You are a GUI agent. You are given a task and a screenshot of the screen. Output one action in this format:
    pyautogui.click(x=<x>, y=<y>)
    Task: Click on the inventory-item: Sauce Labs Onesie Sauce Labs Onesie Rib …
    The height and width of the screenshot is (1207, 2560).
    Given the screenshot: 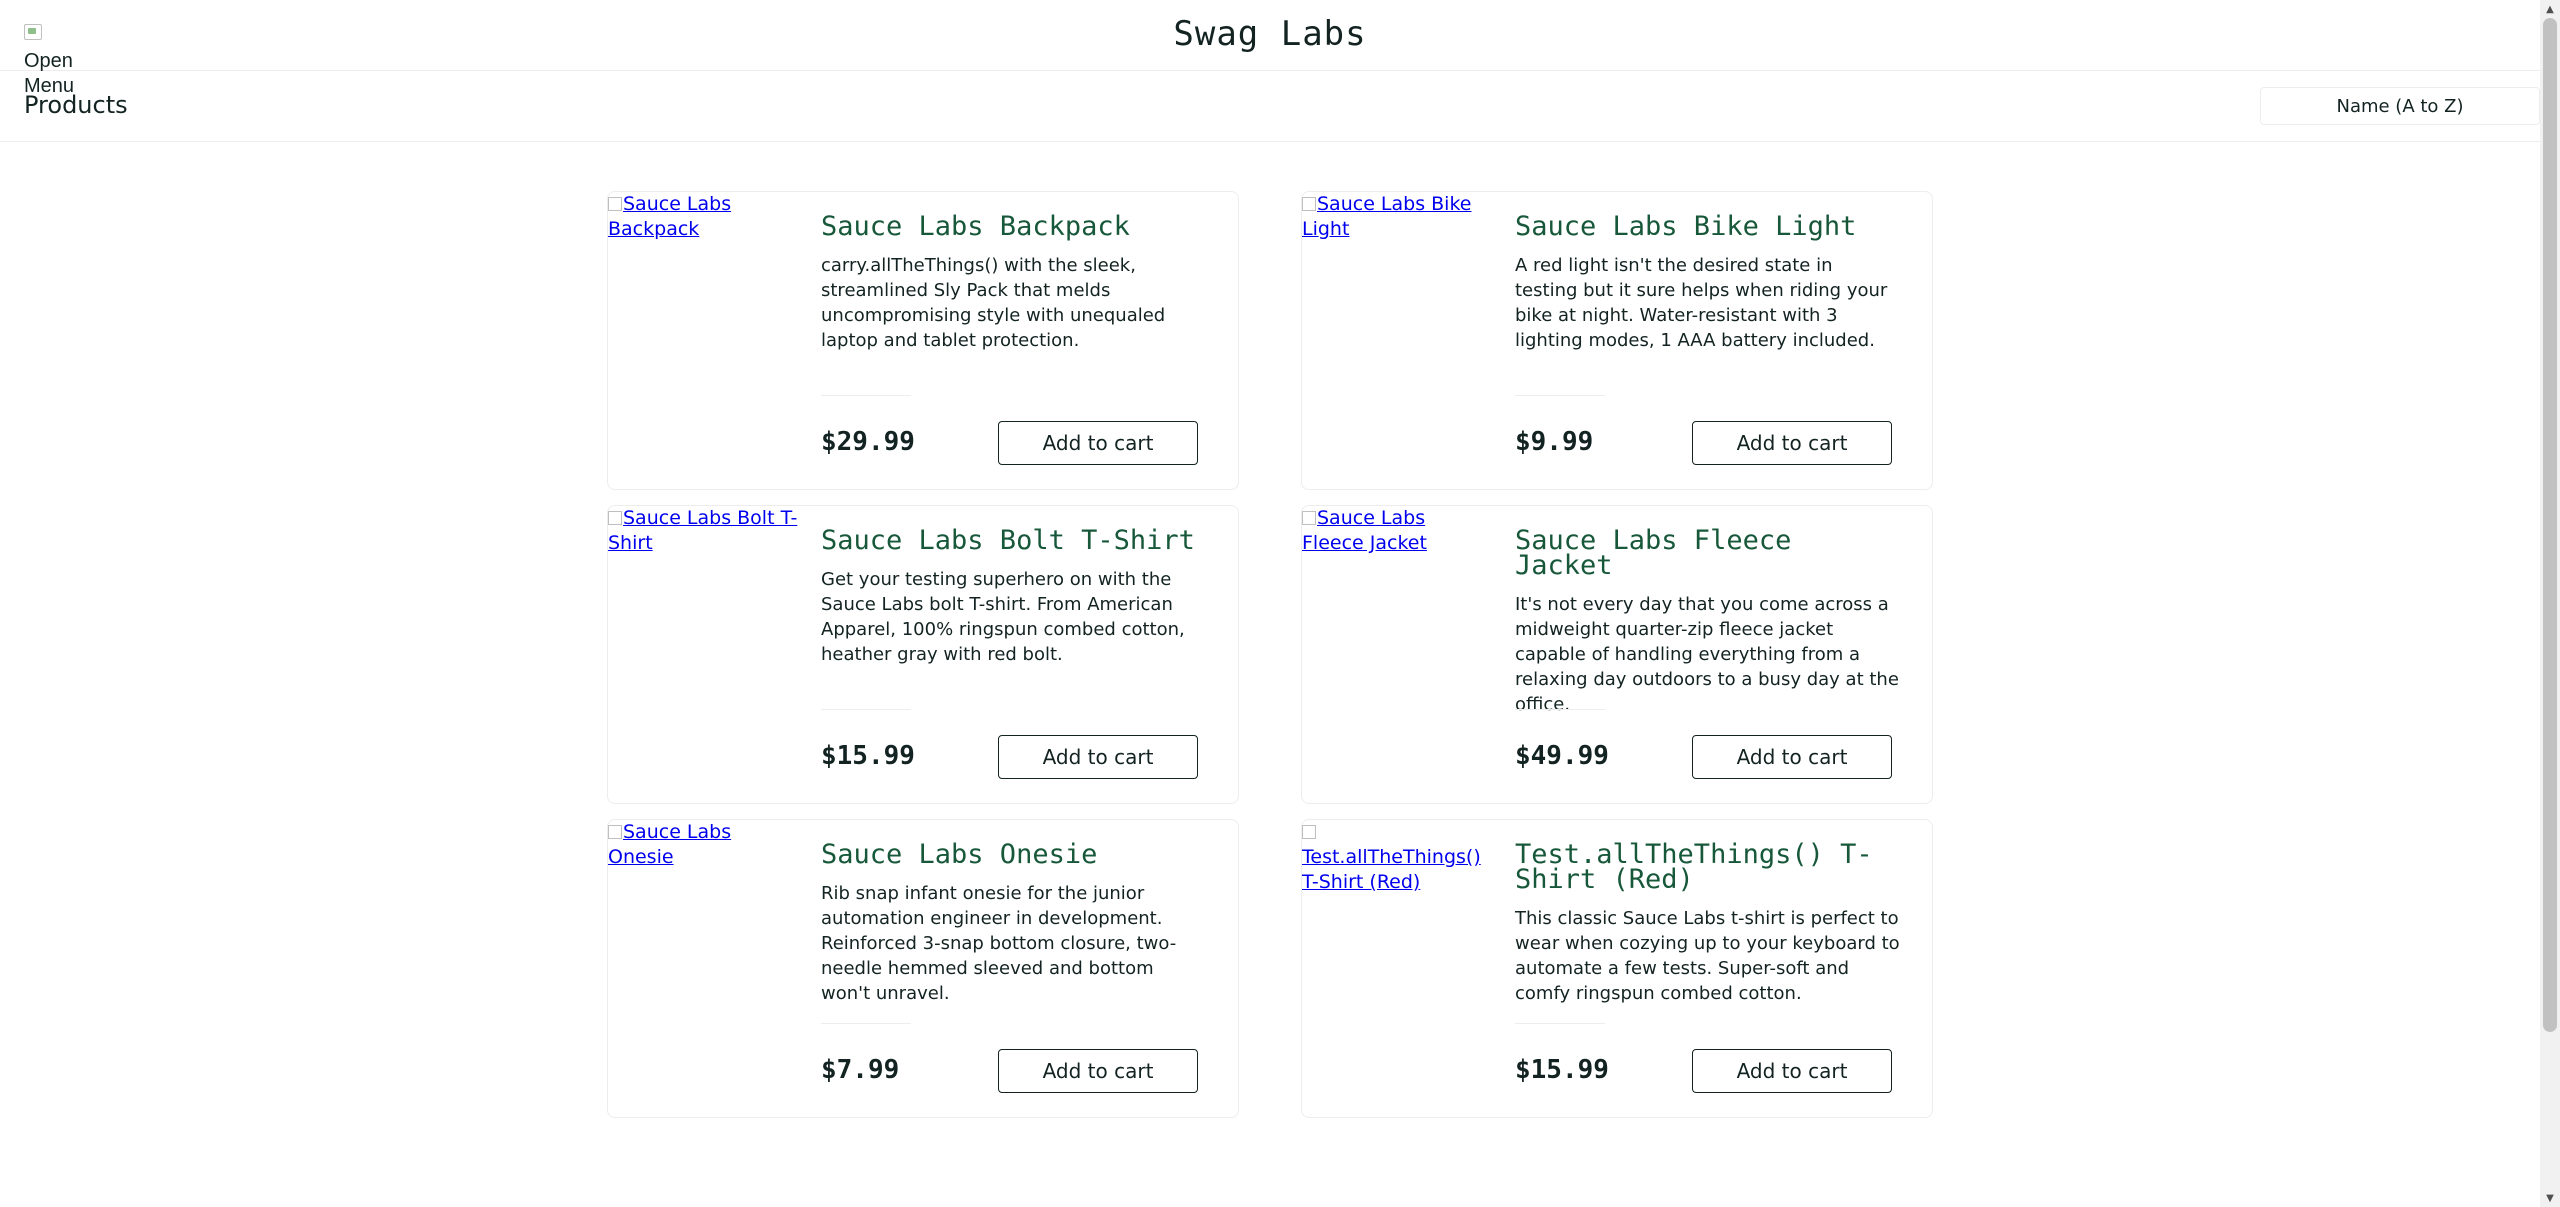 What is the action you would take?
    pyautogui.click(x=923, y=968)
    